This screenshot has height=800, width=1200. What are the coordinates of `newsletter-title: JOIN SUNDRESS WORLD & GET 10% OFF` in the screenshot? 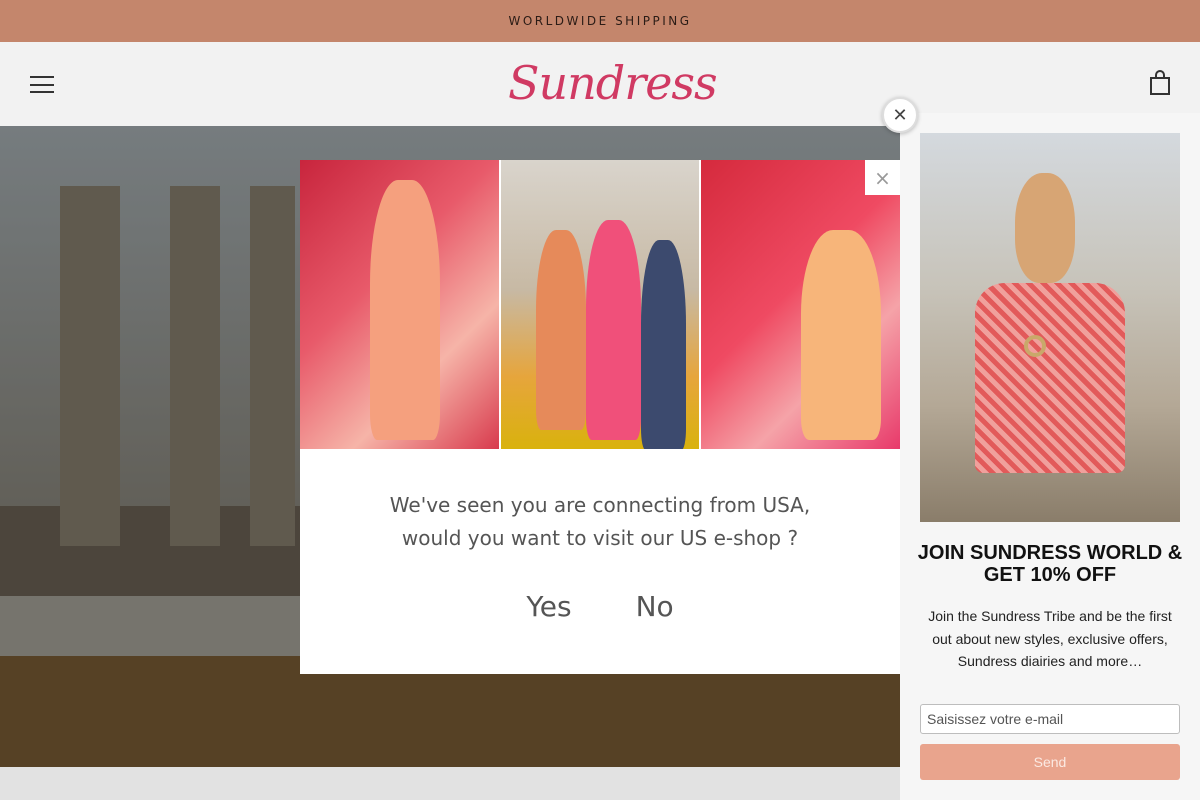 It's located at (1050, 564).